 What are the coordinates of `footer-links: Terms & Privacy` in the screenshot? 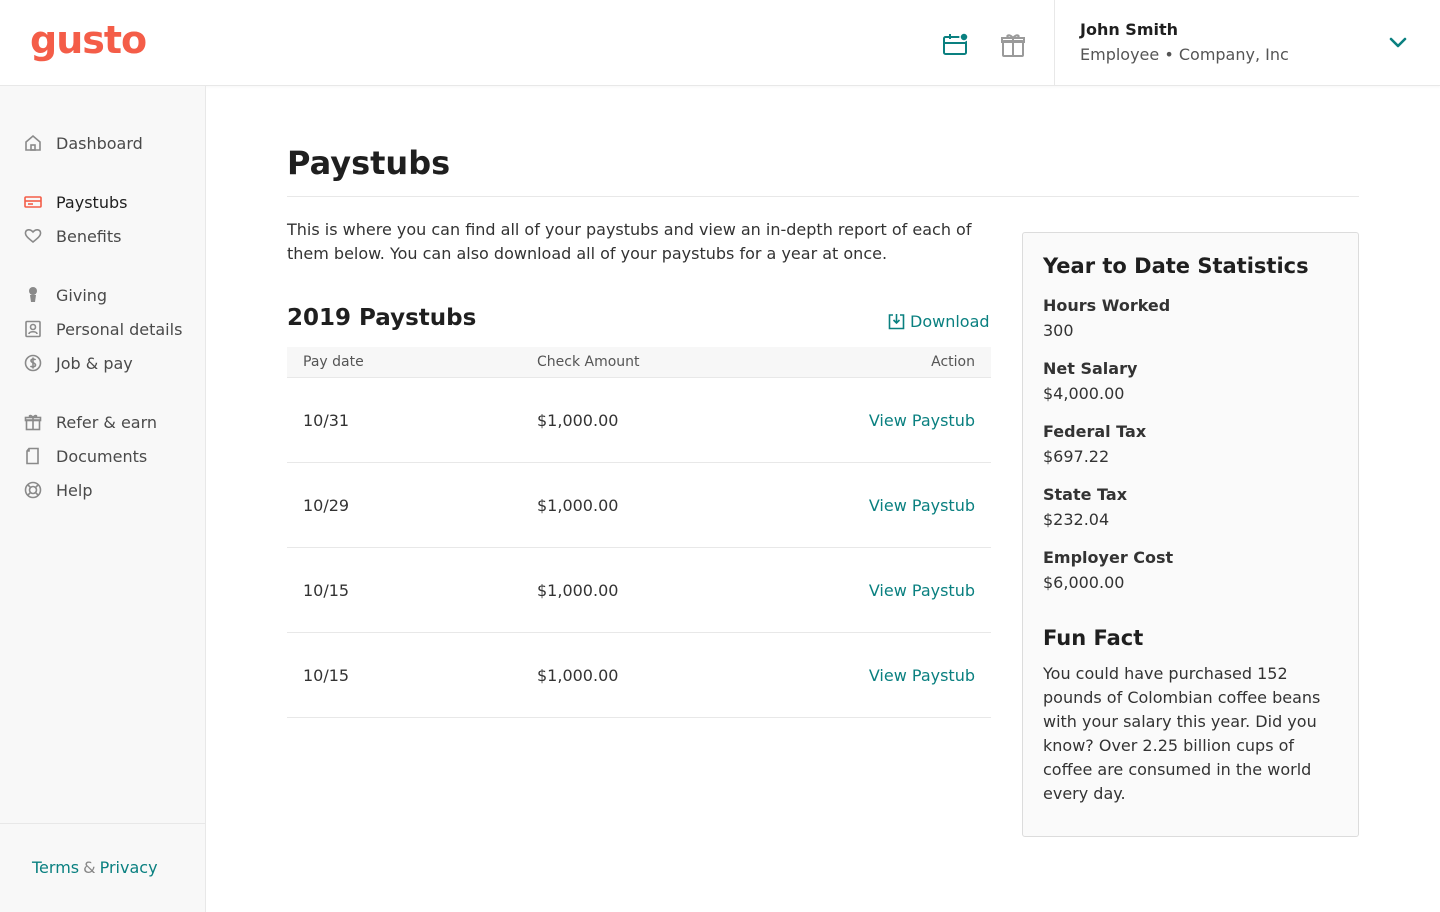 It's located at (95, 867).